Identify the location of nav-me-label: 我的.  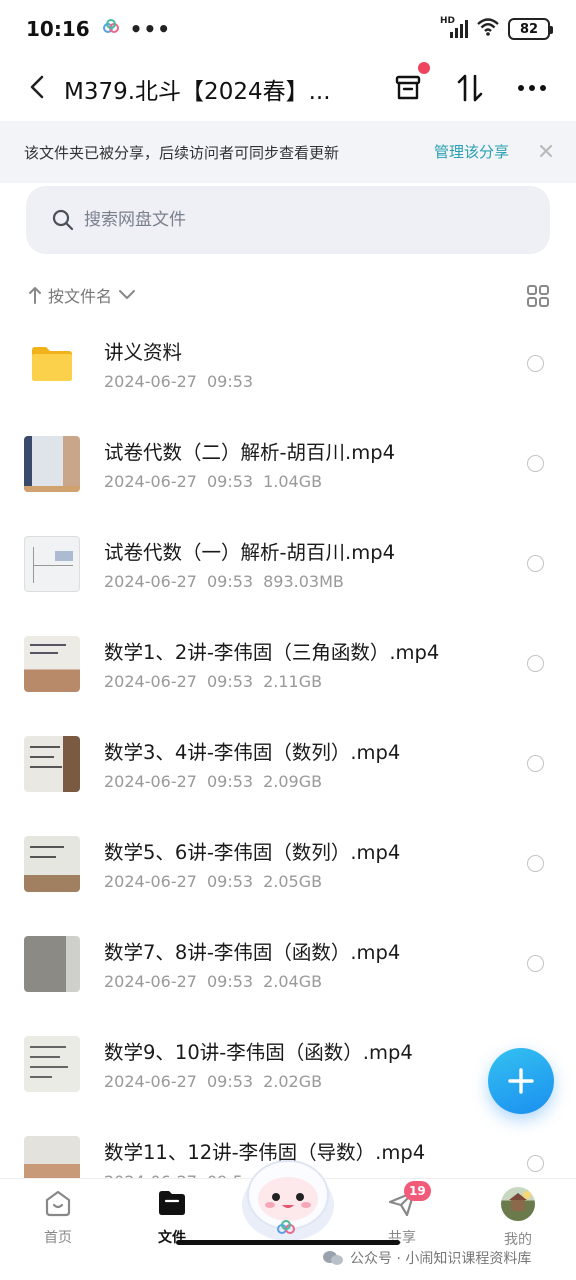
(518, 1240).